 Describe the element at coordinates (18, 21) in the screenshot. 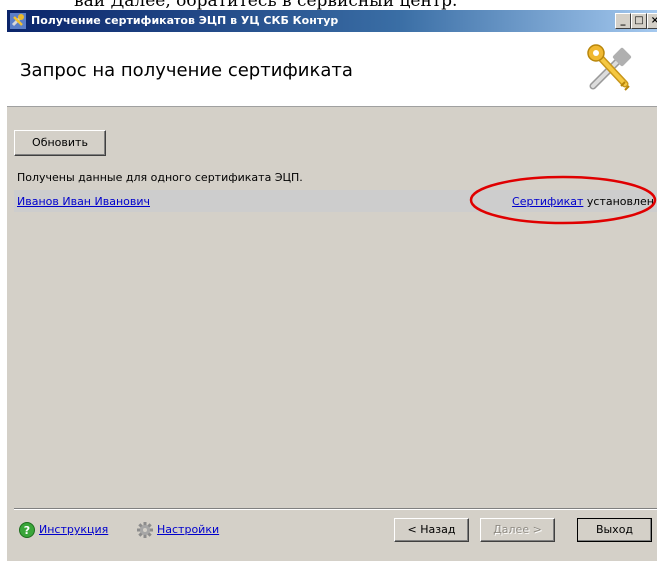

I see `app-keys-icon` at that location.